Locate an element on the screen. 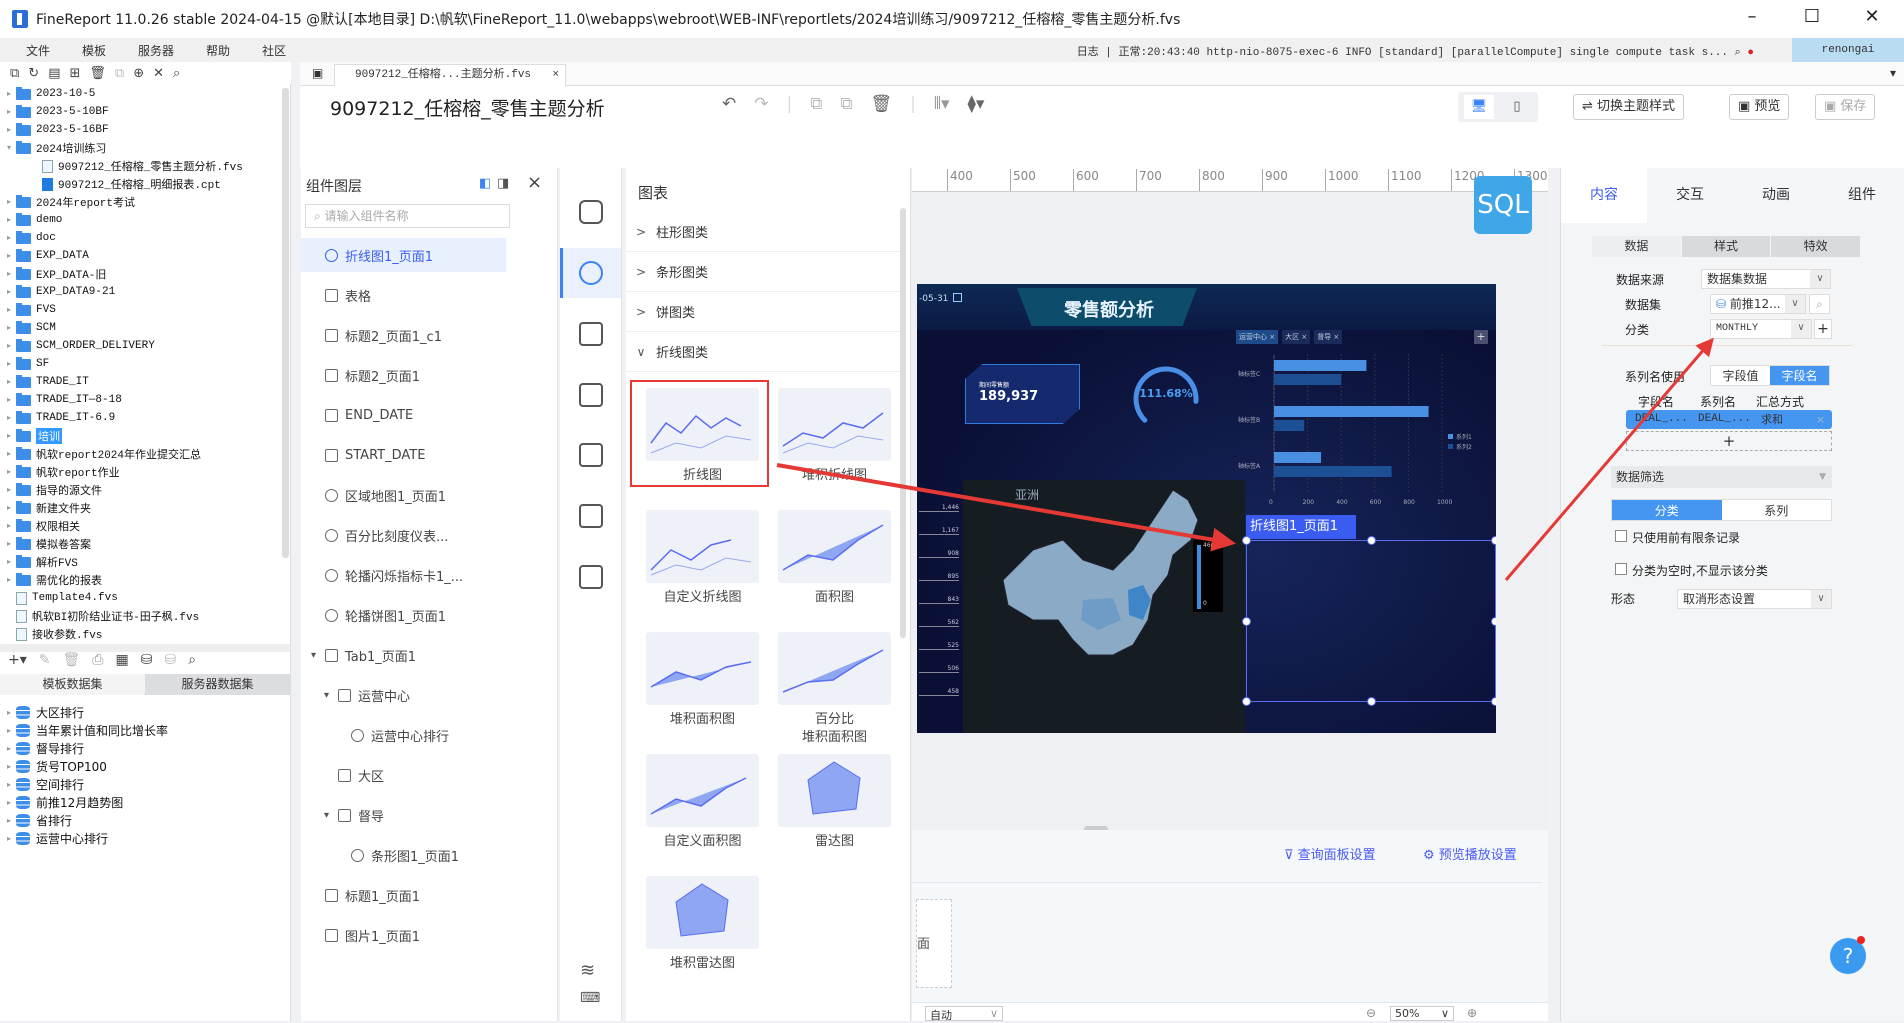 The width and height of the screenshot is (1904, 1023). chart-category: ∨ 折线图类 is located at coordinates (766, 352).